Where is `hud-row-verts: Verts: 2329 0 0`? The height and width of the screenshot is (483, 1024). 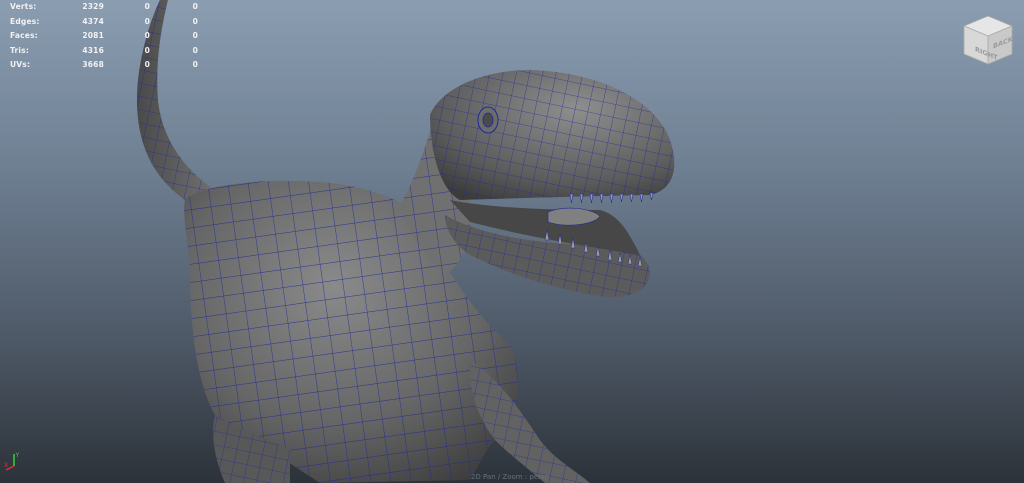 hud-row-verts: Verts: 2329 0 0 is located at coordinates (105, 7).